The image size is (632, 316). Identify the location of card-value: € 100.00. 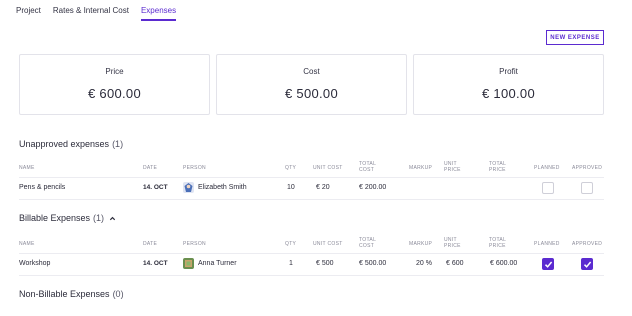
(508, 93).